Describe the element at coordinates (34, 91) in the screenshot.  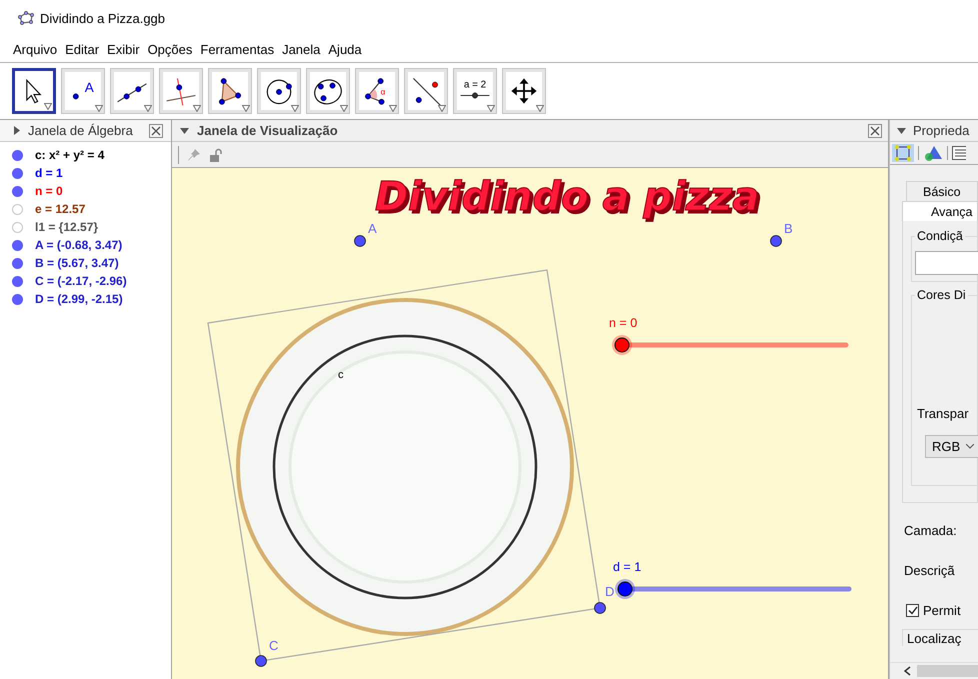
I see `tool-button` at that location.